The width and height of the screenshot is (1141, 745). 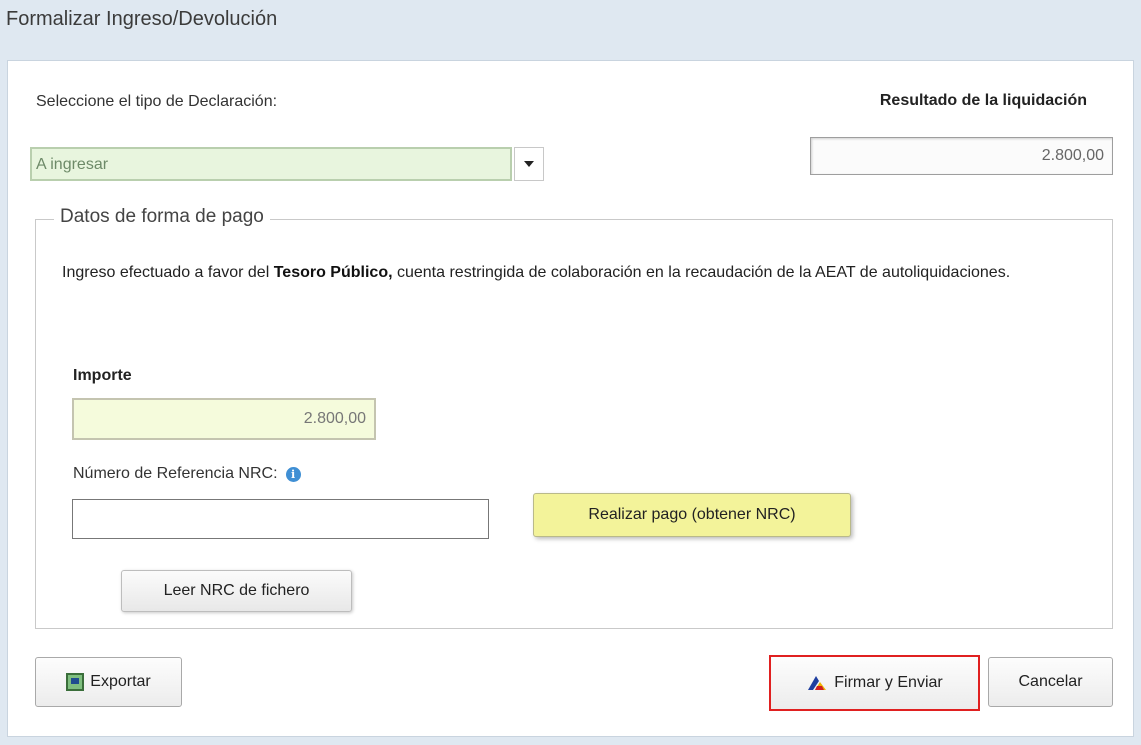 I want to click on nrc-label-row: Número de Referencia NRC: i, so click(x=187, y=474).